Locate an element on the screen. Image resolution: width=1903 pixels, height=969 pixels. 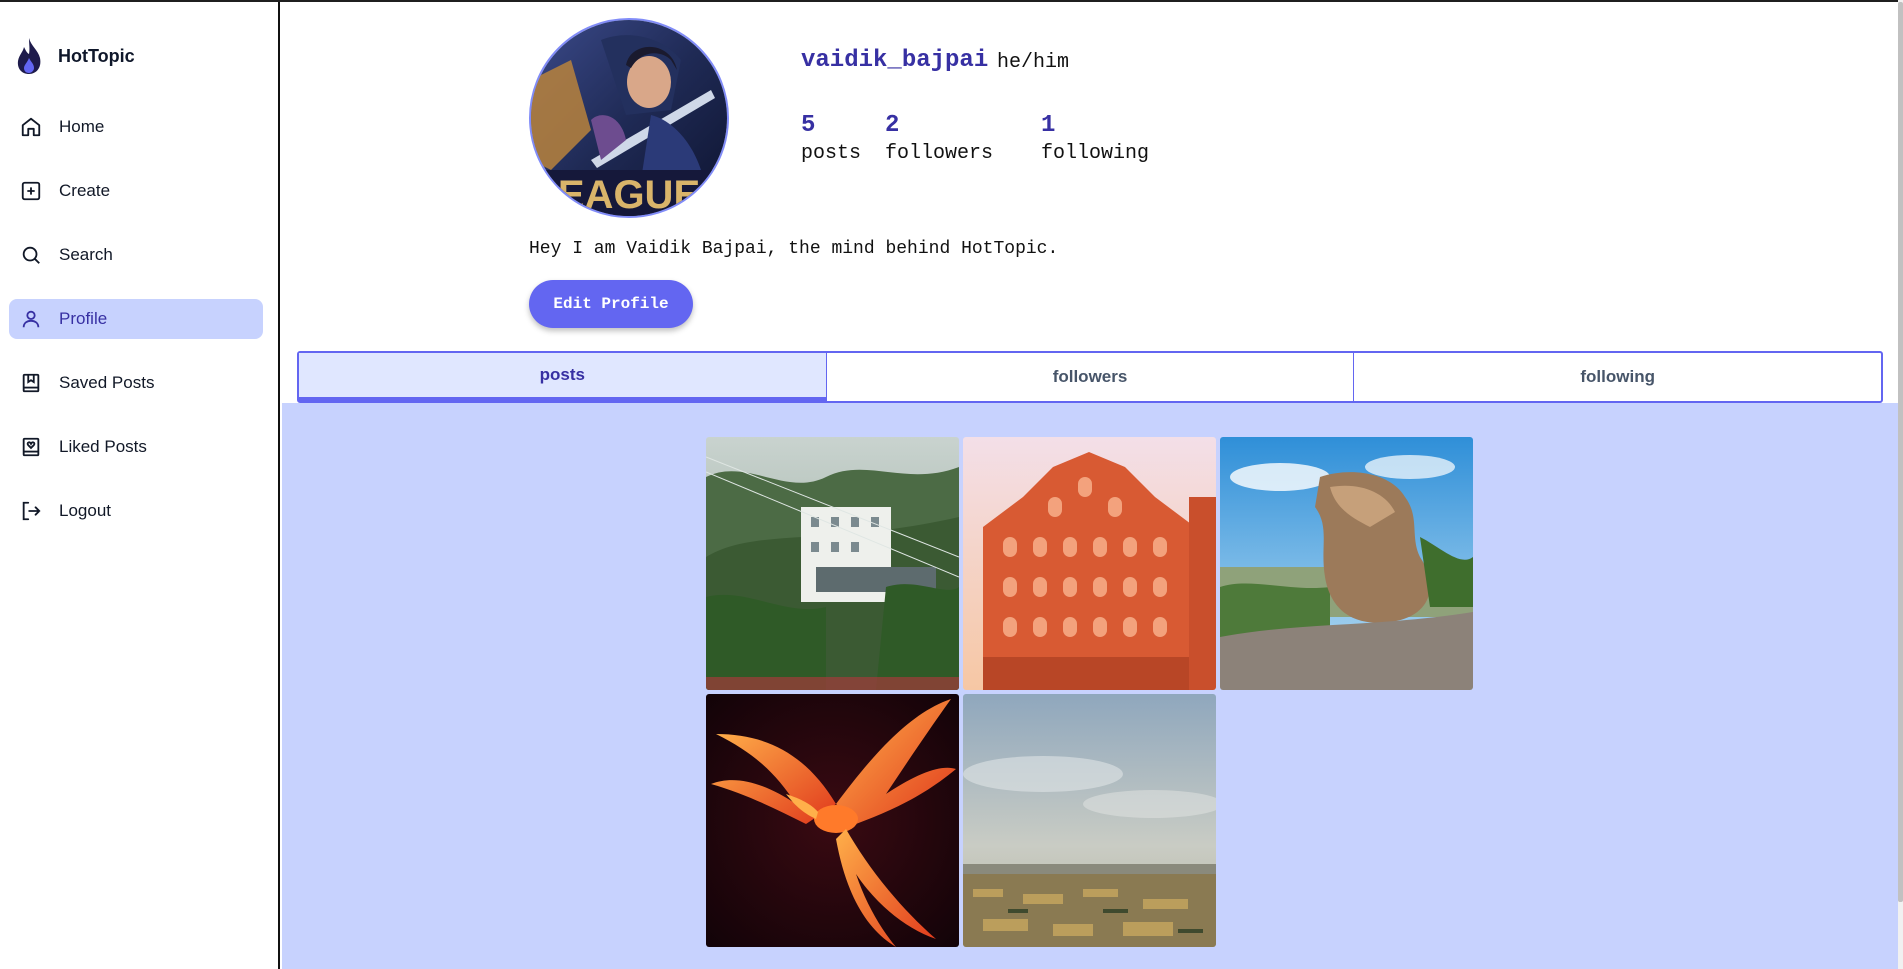
flame-logo-icon is located at coordinates (29, 56).